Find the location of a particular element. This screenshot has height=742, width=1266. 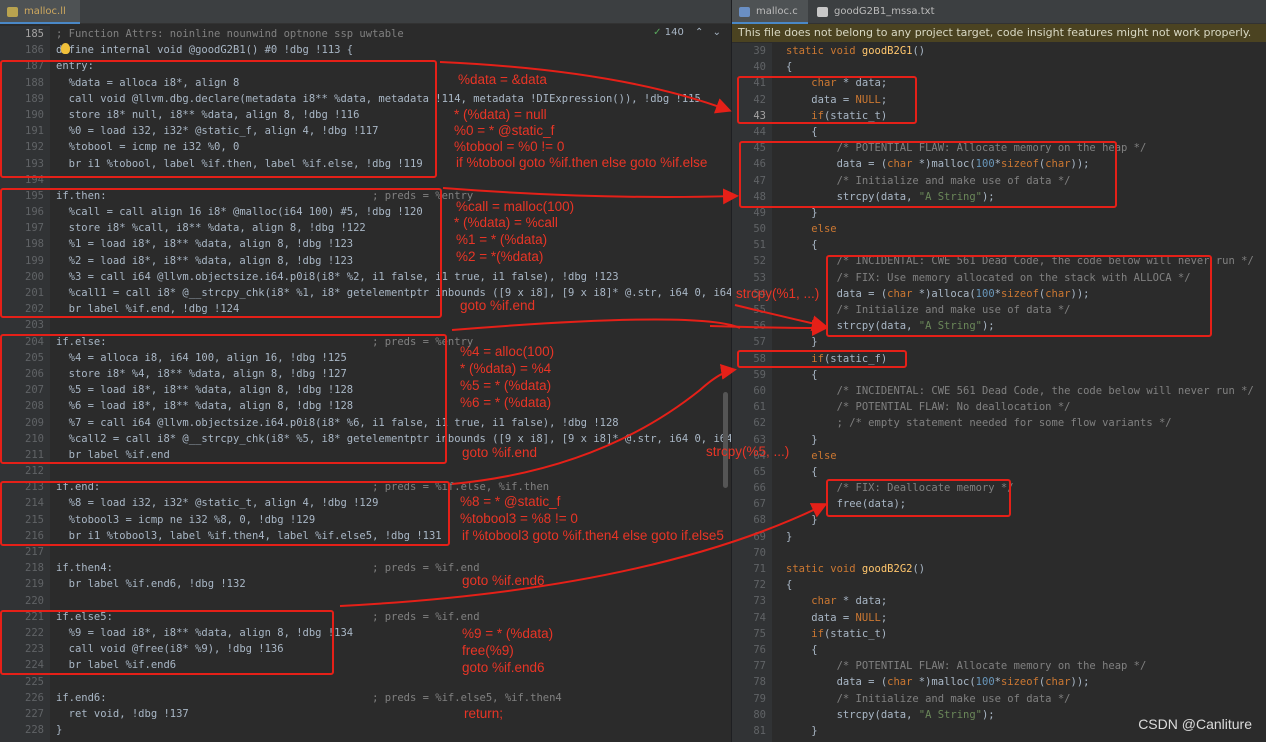

line-number: 52 is located at coordinates (759, 261).